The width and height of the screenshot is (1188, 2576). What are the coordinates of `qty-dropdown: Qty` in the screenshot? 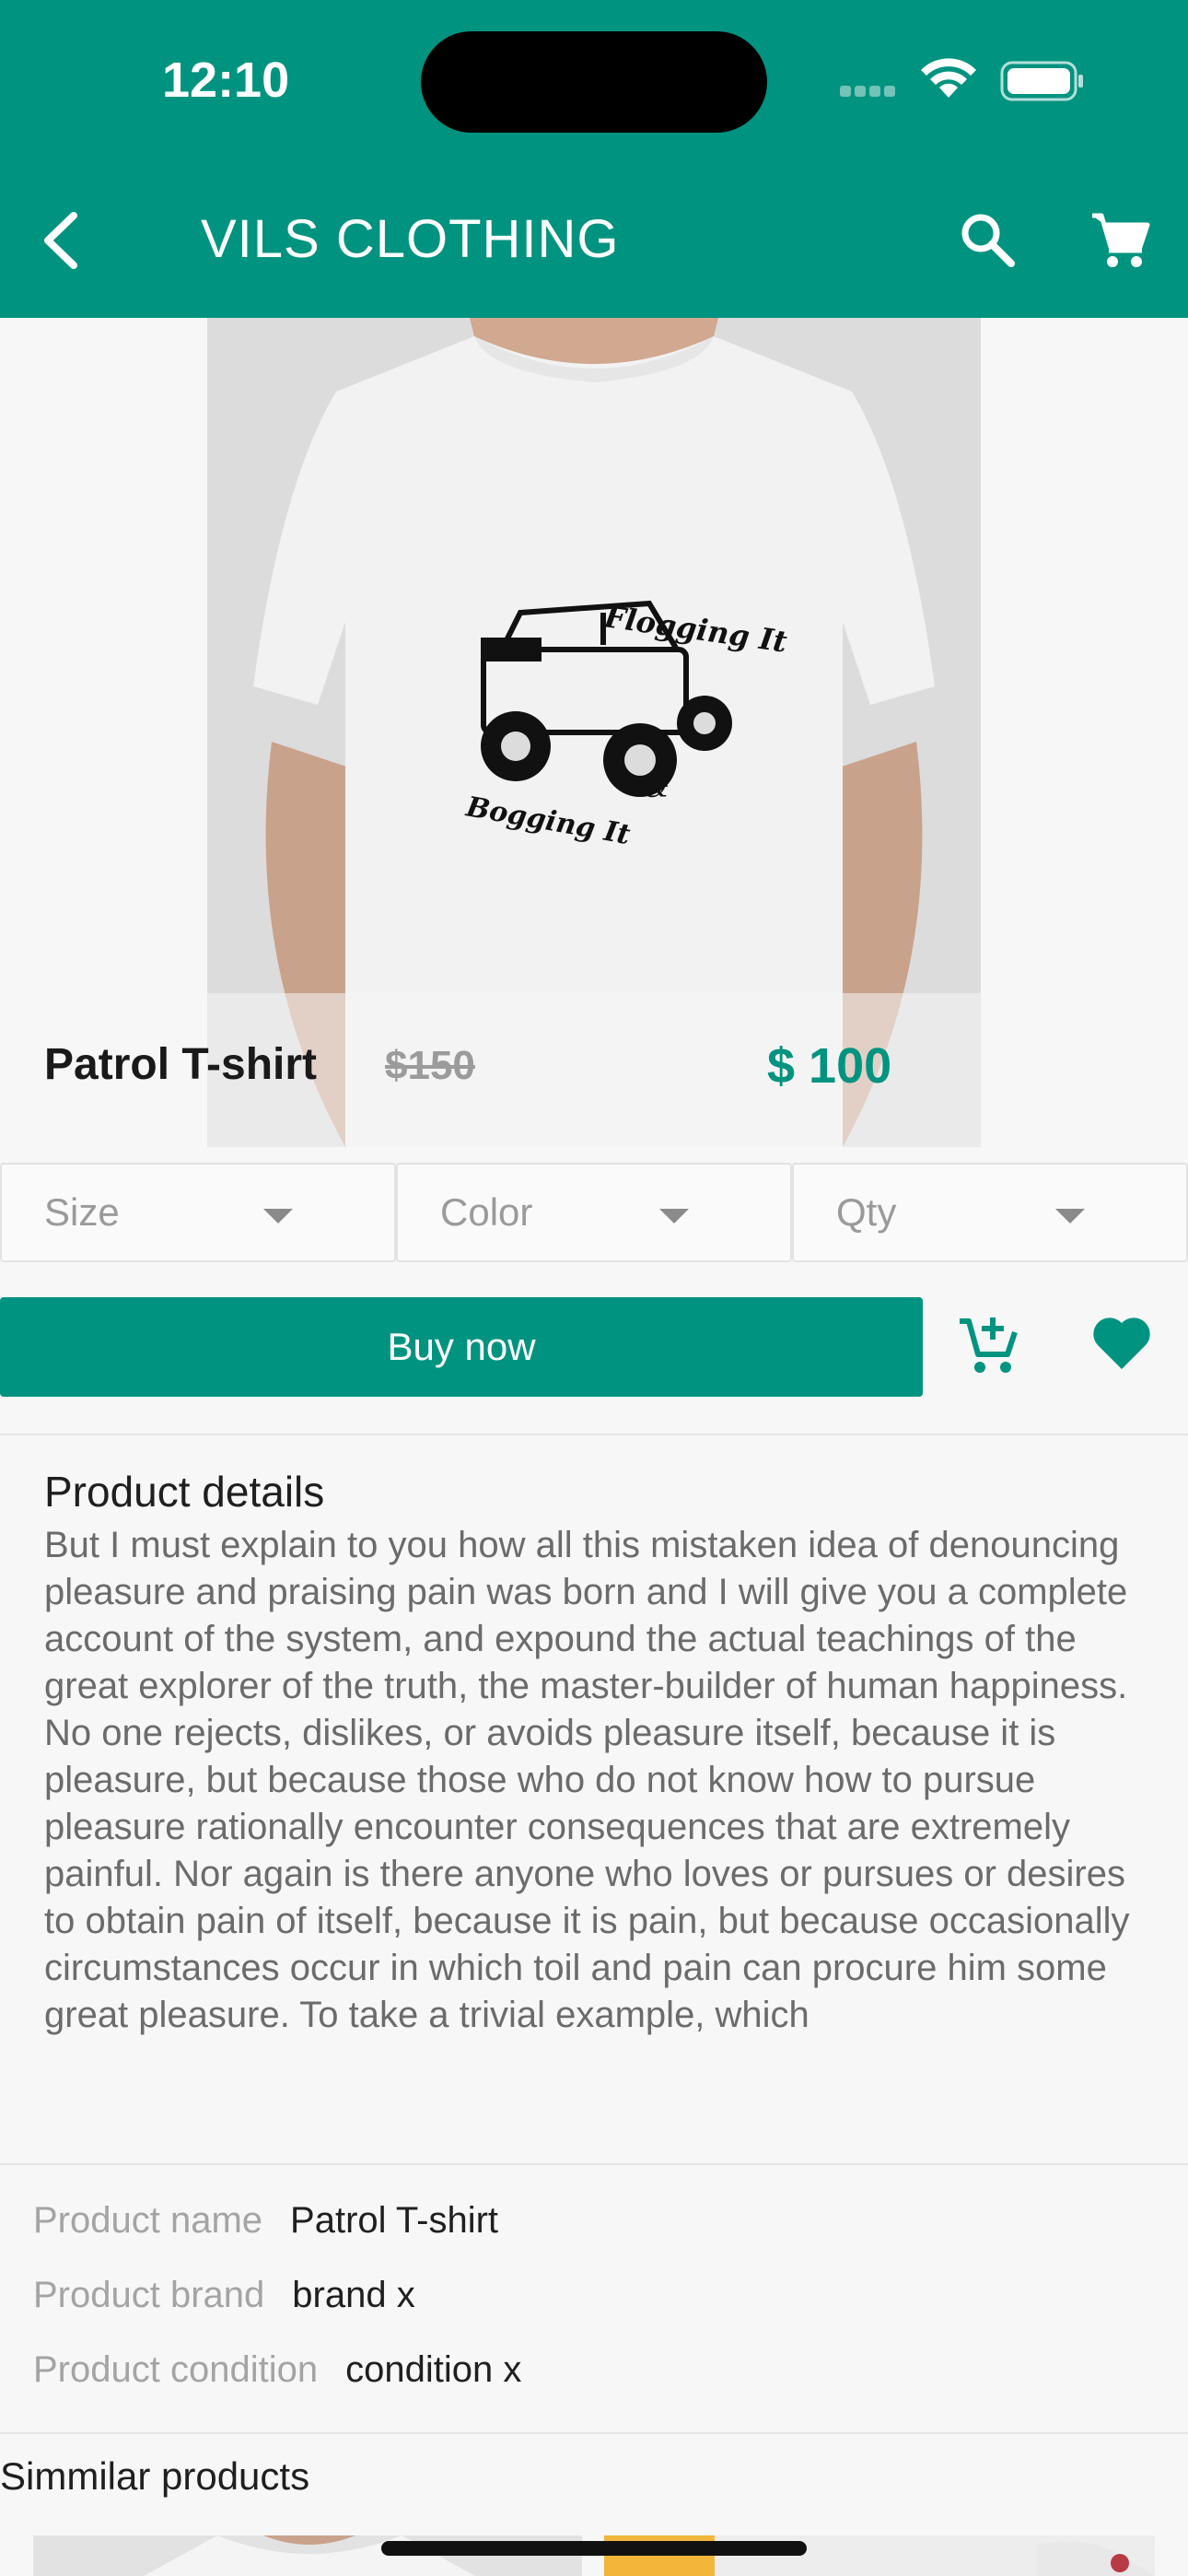 It's located at (990, 1212).